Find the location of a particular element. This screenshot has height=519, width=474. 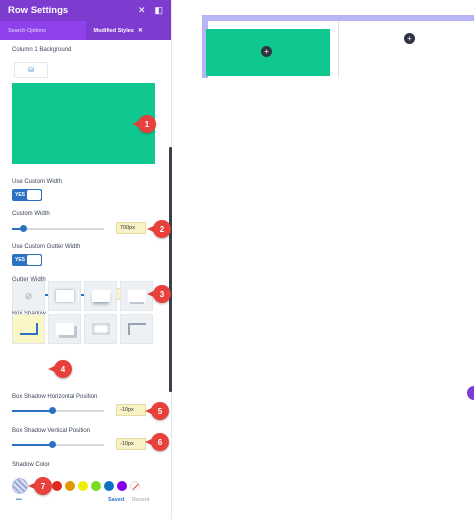

shadow-vertical-label: Box Shadow Vertical Position is located at coordinates (51, 431).